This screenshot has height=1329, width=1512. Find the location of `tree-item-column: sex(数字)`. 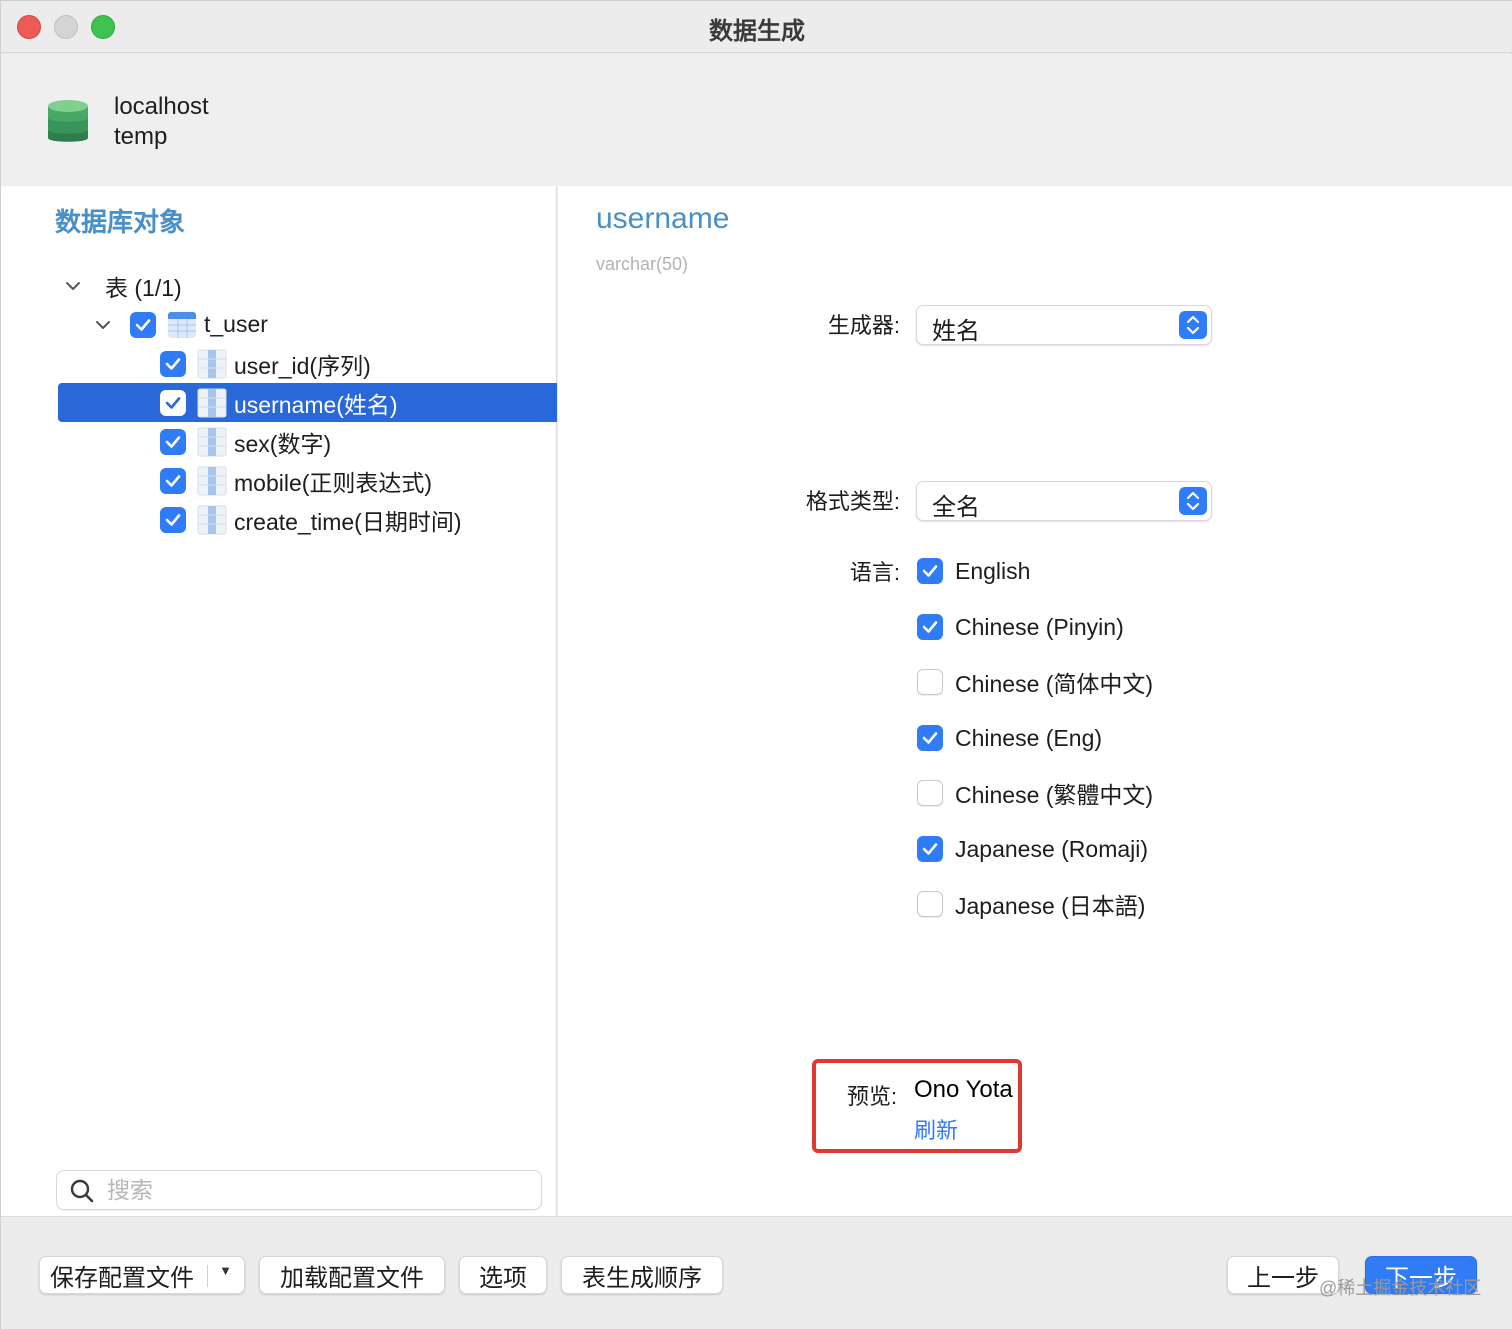

tree-item-column: sex(数字) is located at coordinates (279, 441).